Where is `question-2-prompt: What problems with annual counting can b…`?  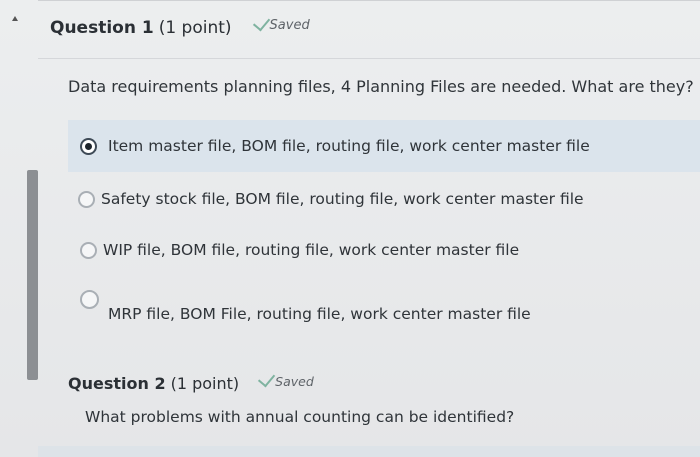
question-2-prompt: What problems with annual counting can b… is located at coordinates (300, 417).